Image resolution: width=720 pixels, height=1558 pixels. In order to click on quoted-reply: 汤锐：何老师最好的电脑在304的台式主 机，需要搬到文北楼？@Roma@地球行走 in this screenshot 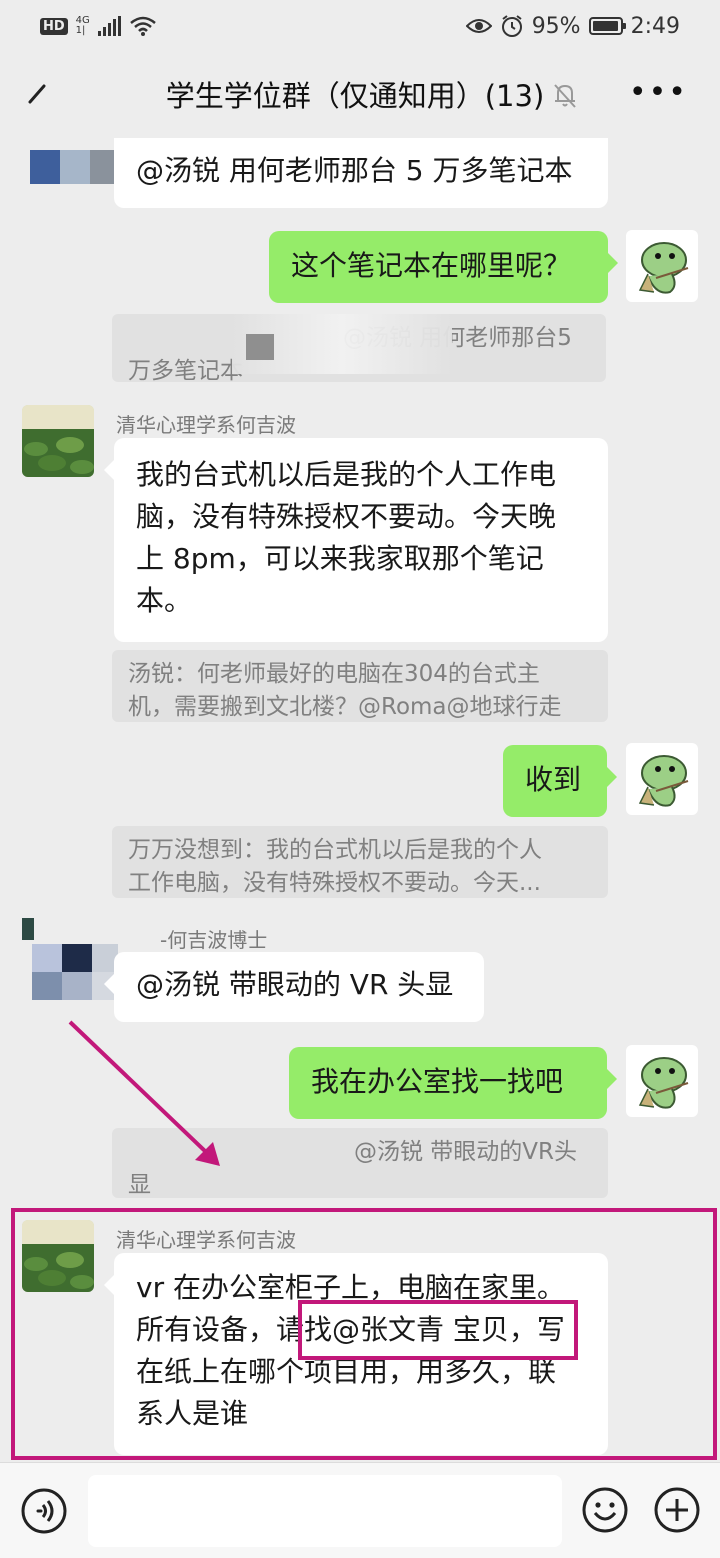, I will do `click(360, 686)`.